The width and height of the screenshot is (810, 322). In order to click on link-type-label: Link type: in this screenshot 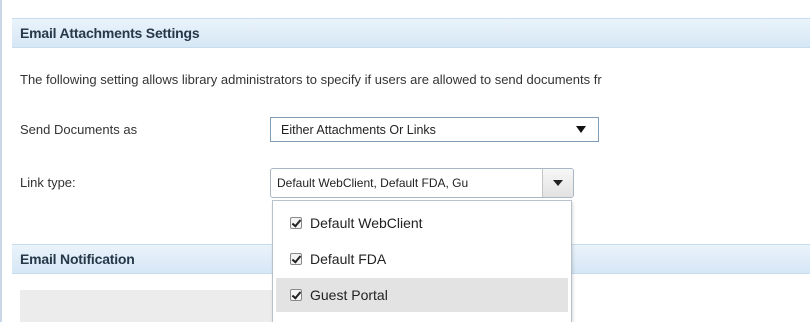, I will do `click(48, 182)`.